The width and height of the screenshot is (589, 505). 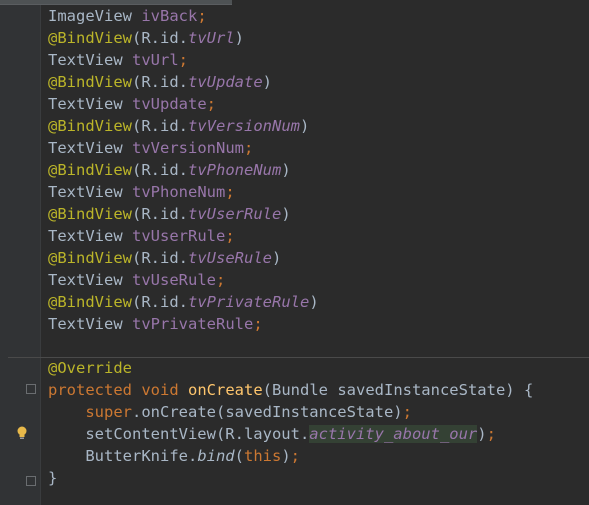 What do you see at coordinates (146, 38) in the screenshot?
I see `code-line: @BindView(R.id.tvUrl)` at bounding box center [146, 38].